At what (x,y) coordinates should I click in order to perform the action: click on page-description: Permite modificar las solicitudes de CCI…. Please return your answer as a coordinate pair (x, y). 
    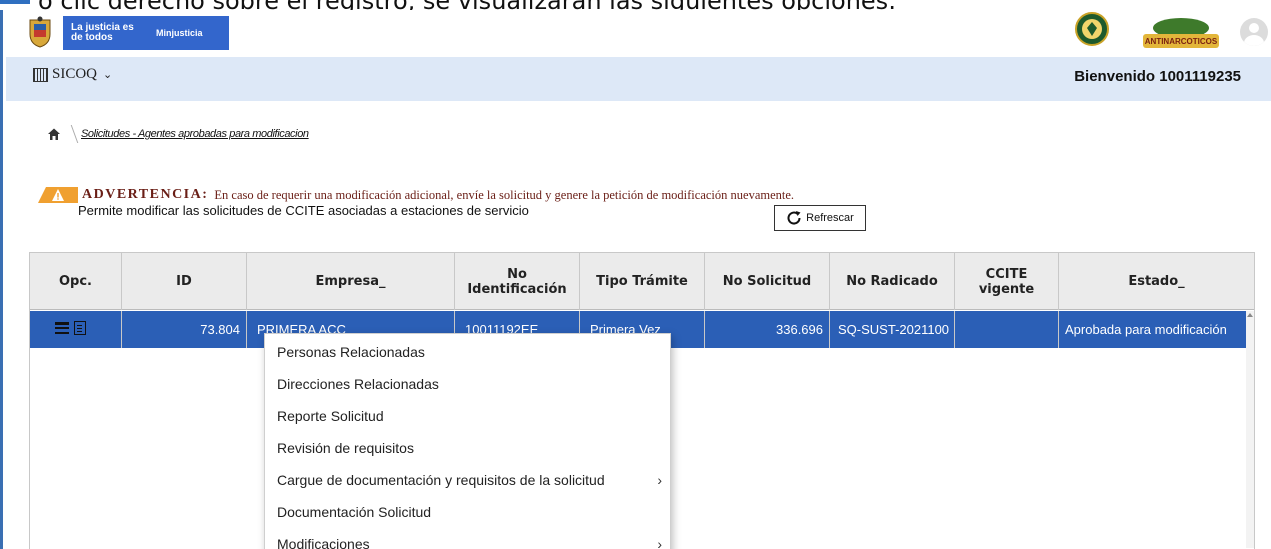
    Looking at the image, I should click on (303, 210).